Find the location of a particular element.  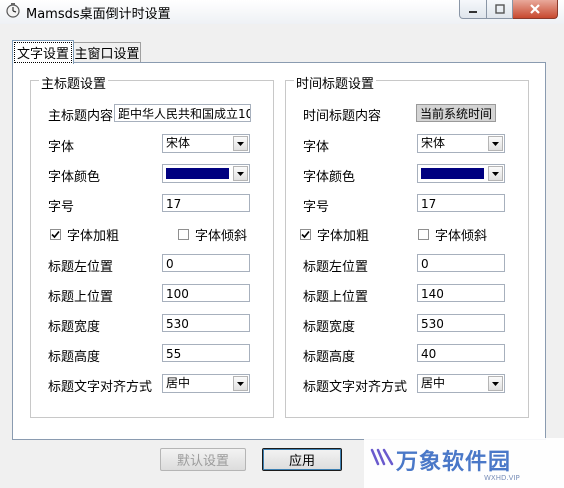

time-color-select is located at coordinates (461, 173).